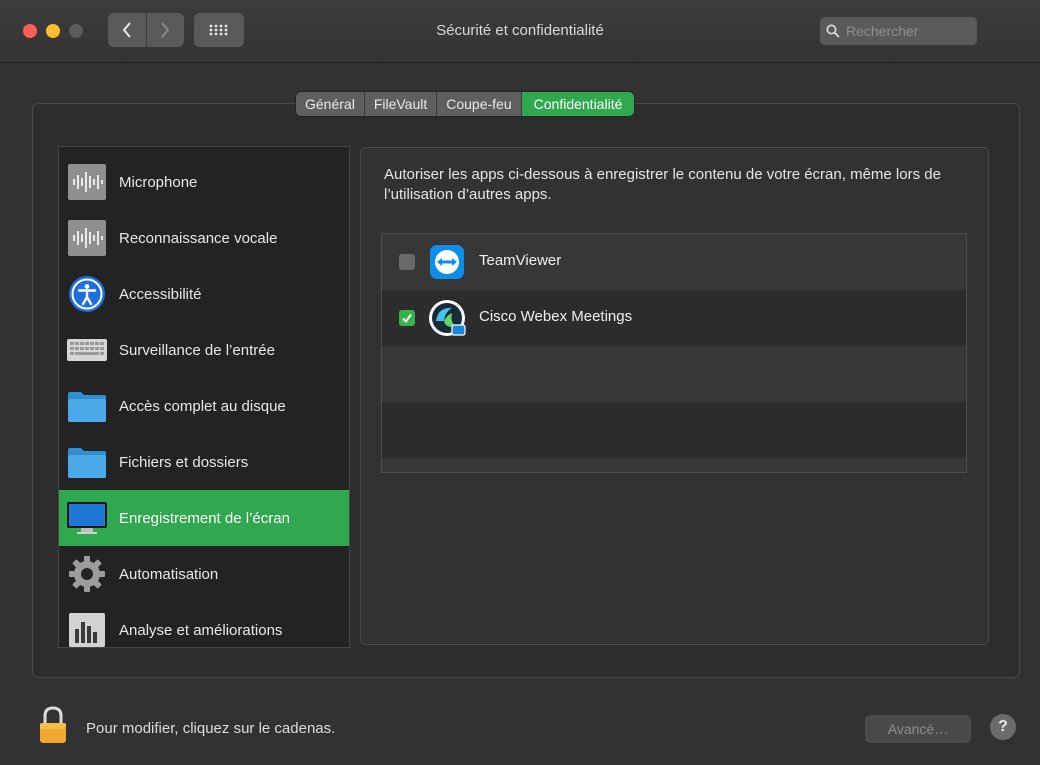 The width and height of the screenshot is (1040, 765). I want to click on display-icon, so click(87, 518).